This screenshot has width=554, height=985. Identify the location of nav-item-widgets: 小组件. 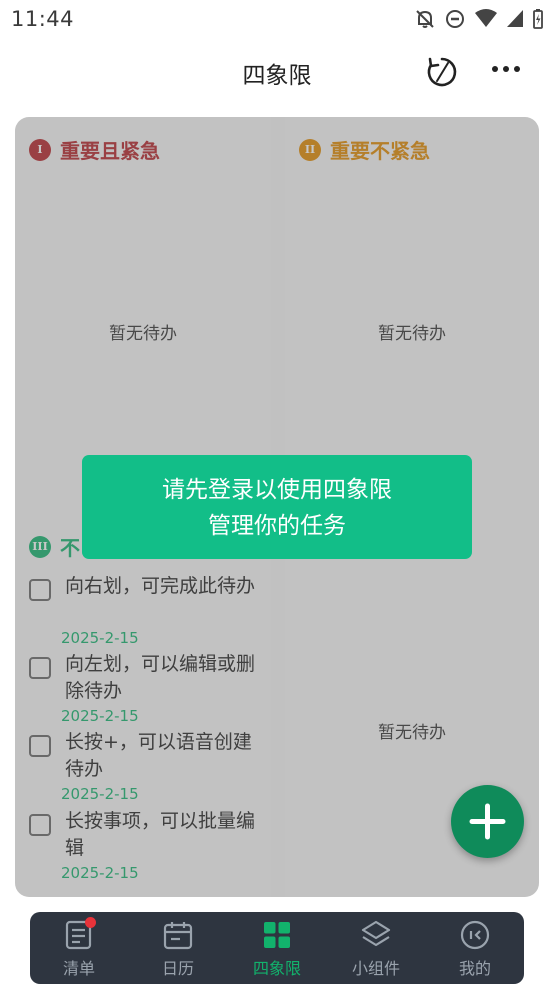
(376, 948).